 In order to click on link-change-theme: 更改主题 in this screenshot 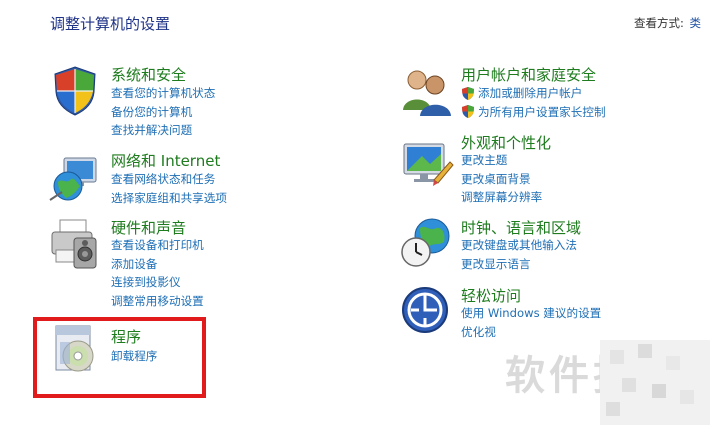, I will do `click(501, 160)`.